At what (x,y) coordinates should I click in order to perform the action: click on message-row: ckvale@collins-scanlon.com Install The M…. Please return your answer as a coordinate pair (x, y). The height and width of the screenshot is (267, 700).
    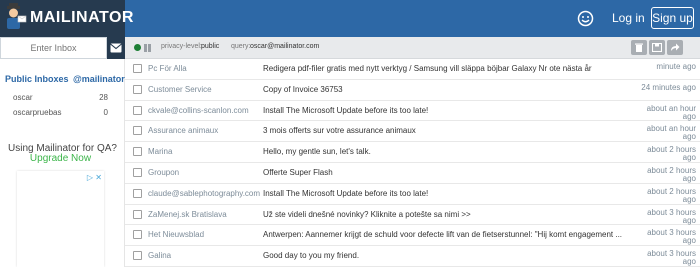
    Looking at the image, I should click on (412, 111).